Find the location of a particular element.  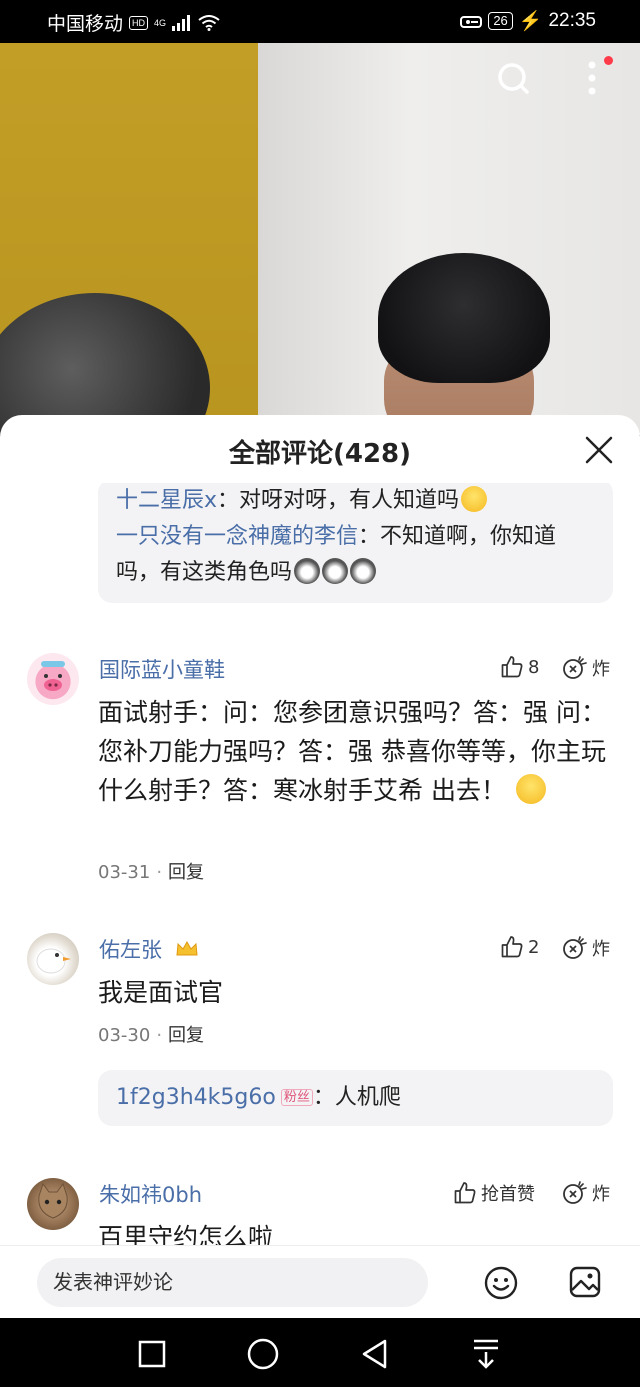

reply-item: 一只没有一念神魔的李信：不知道啊，你知道吗，有这类角色吗 is located at coordinates (355, 555).